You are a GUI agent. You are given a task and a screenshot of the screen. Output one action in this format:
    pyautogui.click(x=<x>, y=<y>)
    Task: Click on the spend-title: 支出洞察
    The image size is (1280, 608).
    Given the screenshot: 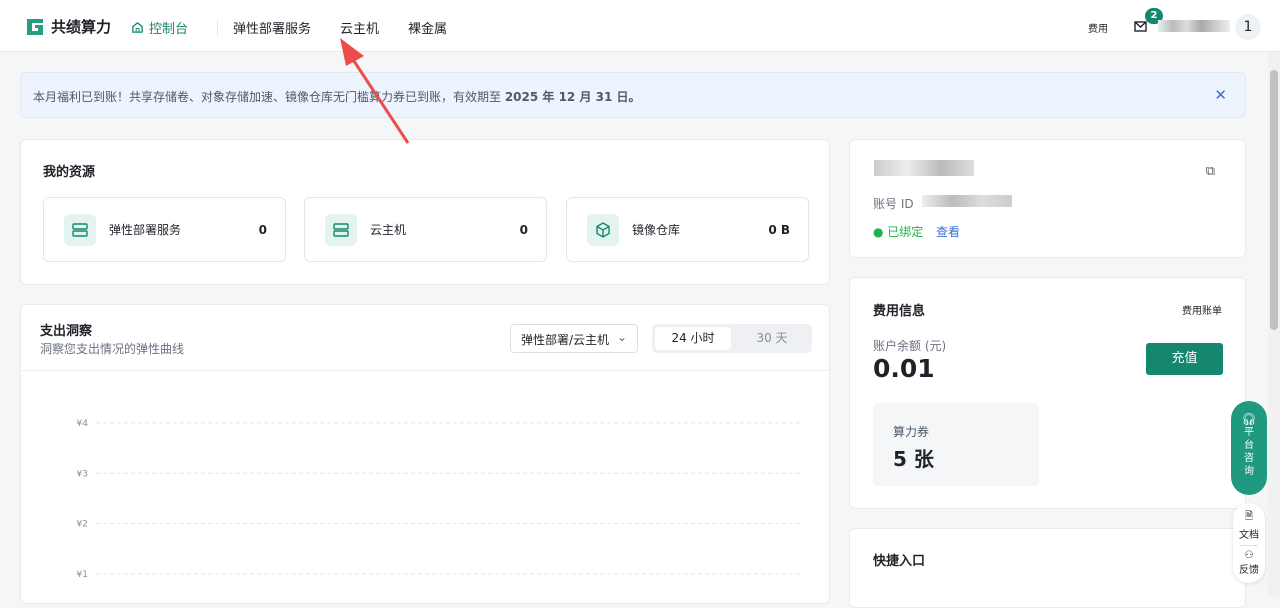 What is the action you would take?
    pyautogui.click(x=66, y=331)
    